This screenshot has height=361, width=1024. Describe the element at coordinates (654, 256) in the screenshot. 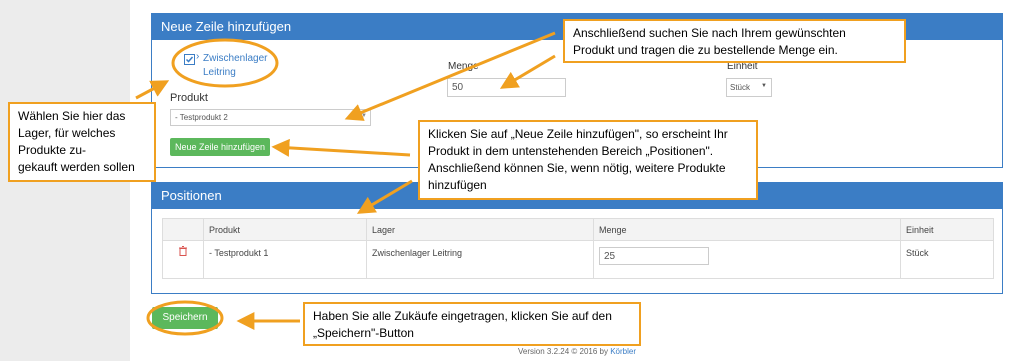

I see `row-menge-input: 25` at that location.